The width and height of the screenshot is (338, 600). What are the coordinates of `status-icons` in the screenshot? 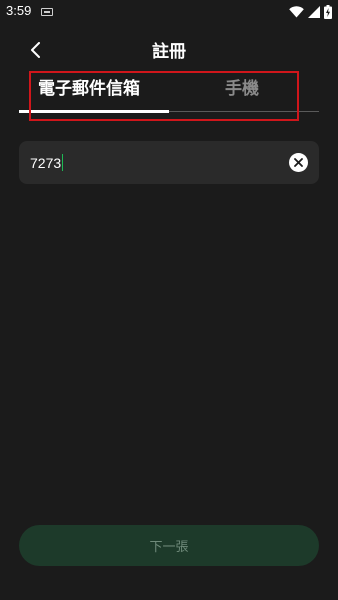 It's located at (310, 12).